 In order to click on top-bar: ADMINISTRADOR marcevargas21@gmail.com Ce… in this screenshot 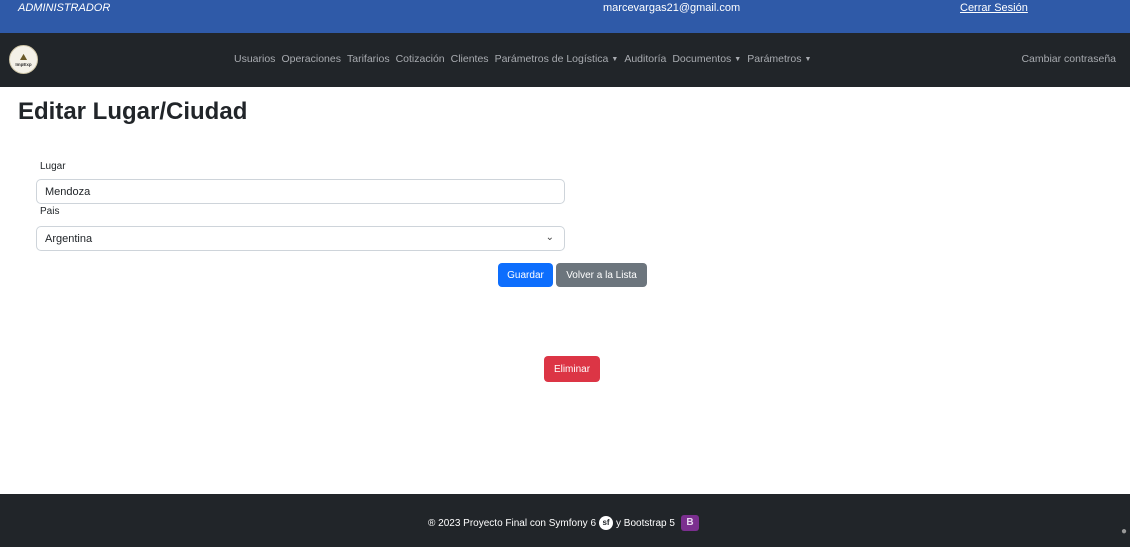, I will do `click(565, 16)`.